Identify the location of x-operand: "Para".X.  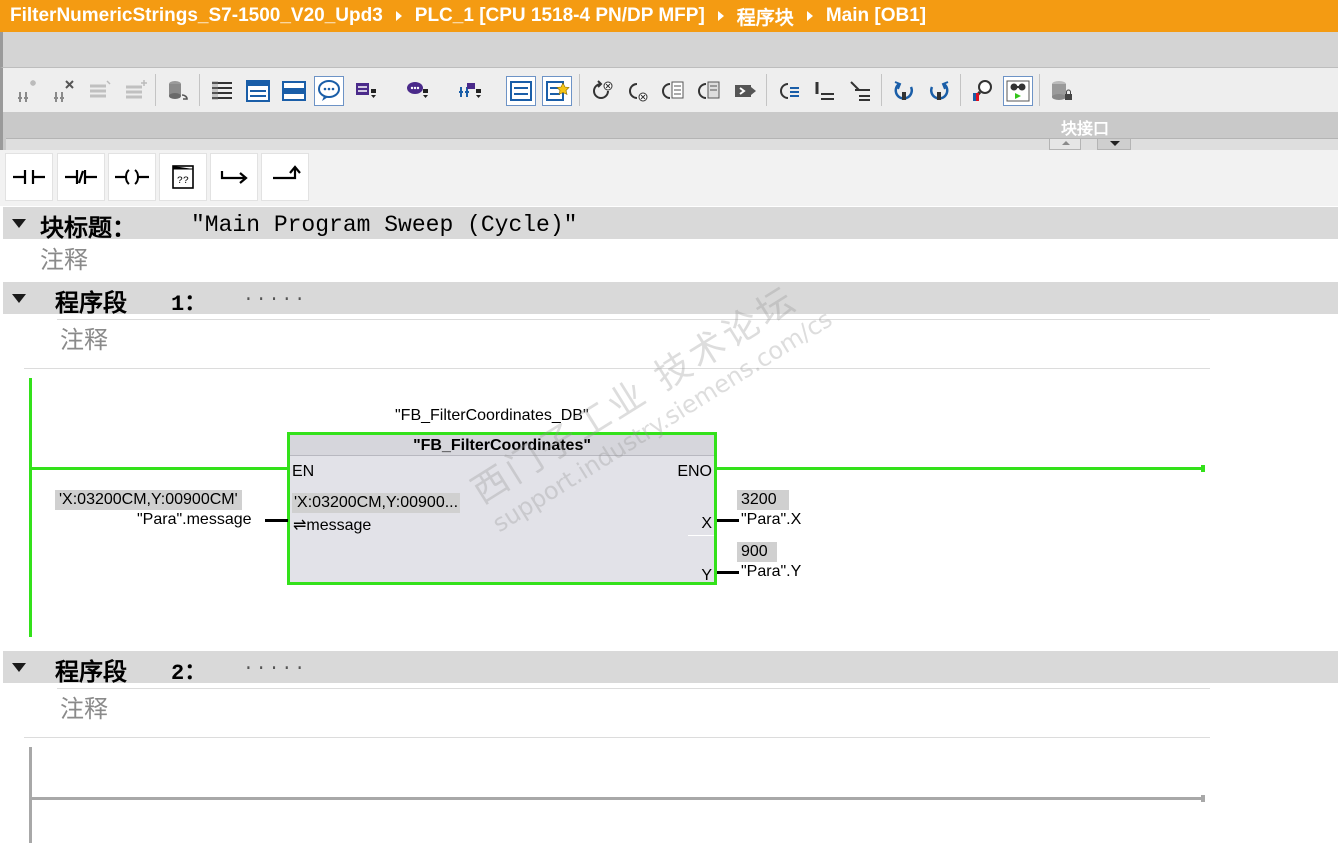
(771, 520).